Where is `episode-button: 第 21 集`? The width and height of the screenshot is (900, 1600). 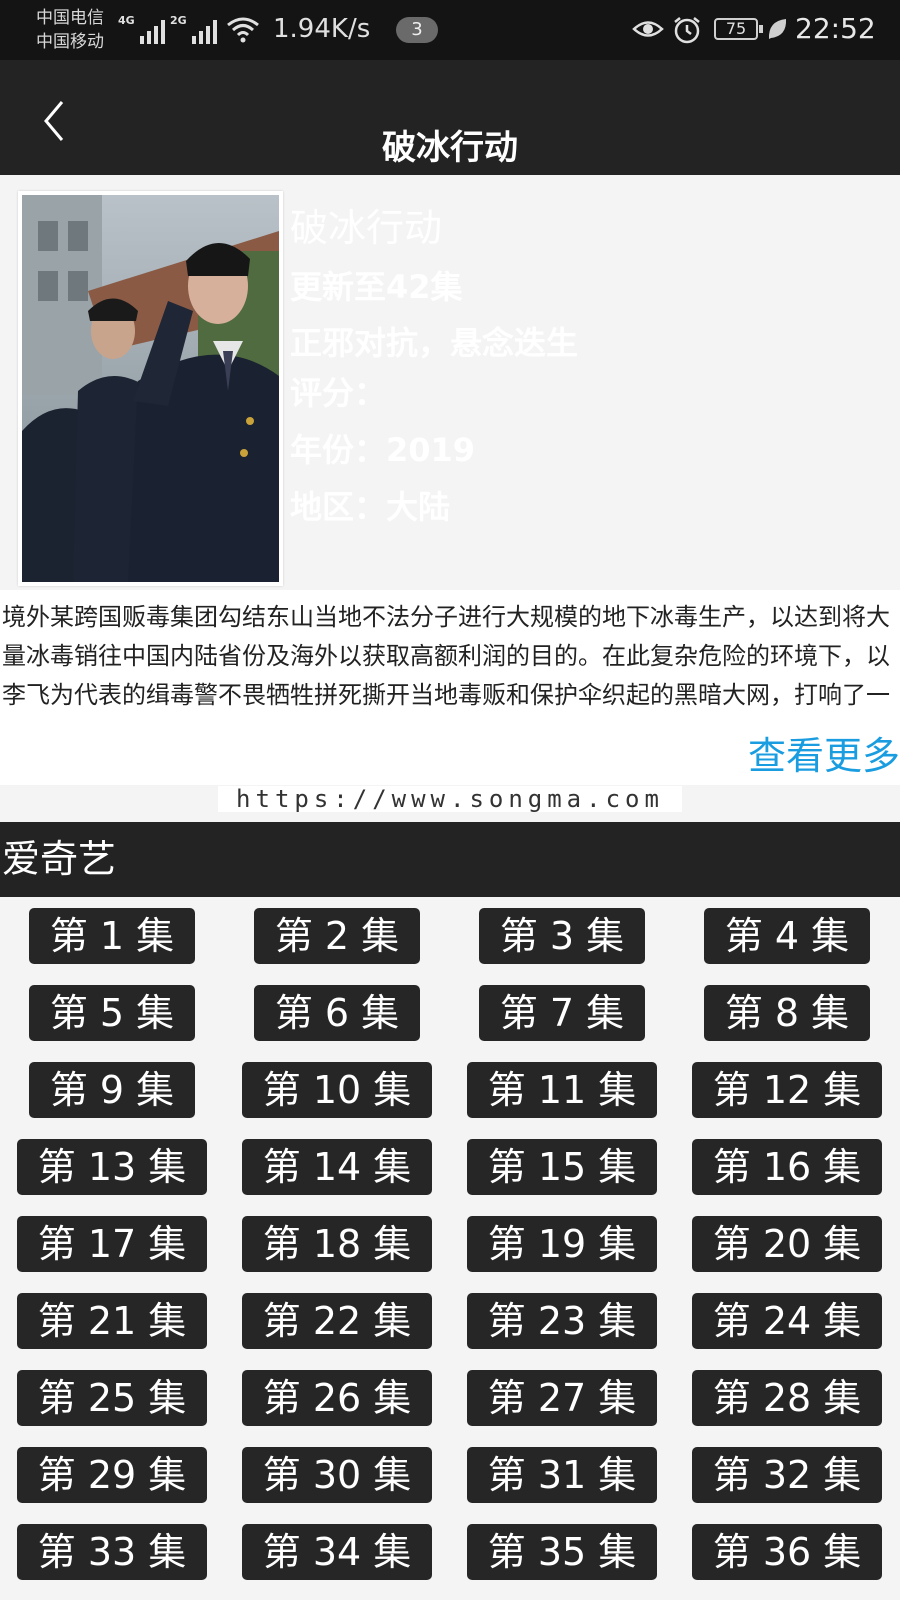
episode-button: 第 21 集 is located at coordinates (112, 1321).